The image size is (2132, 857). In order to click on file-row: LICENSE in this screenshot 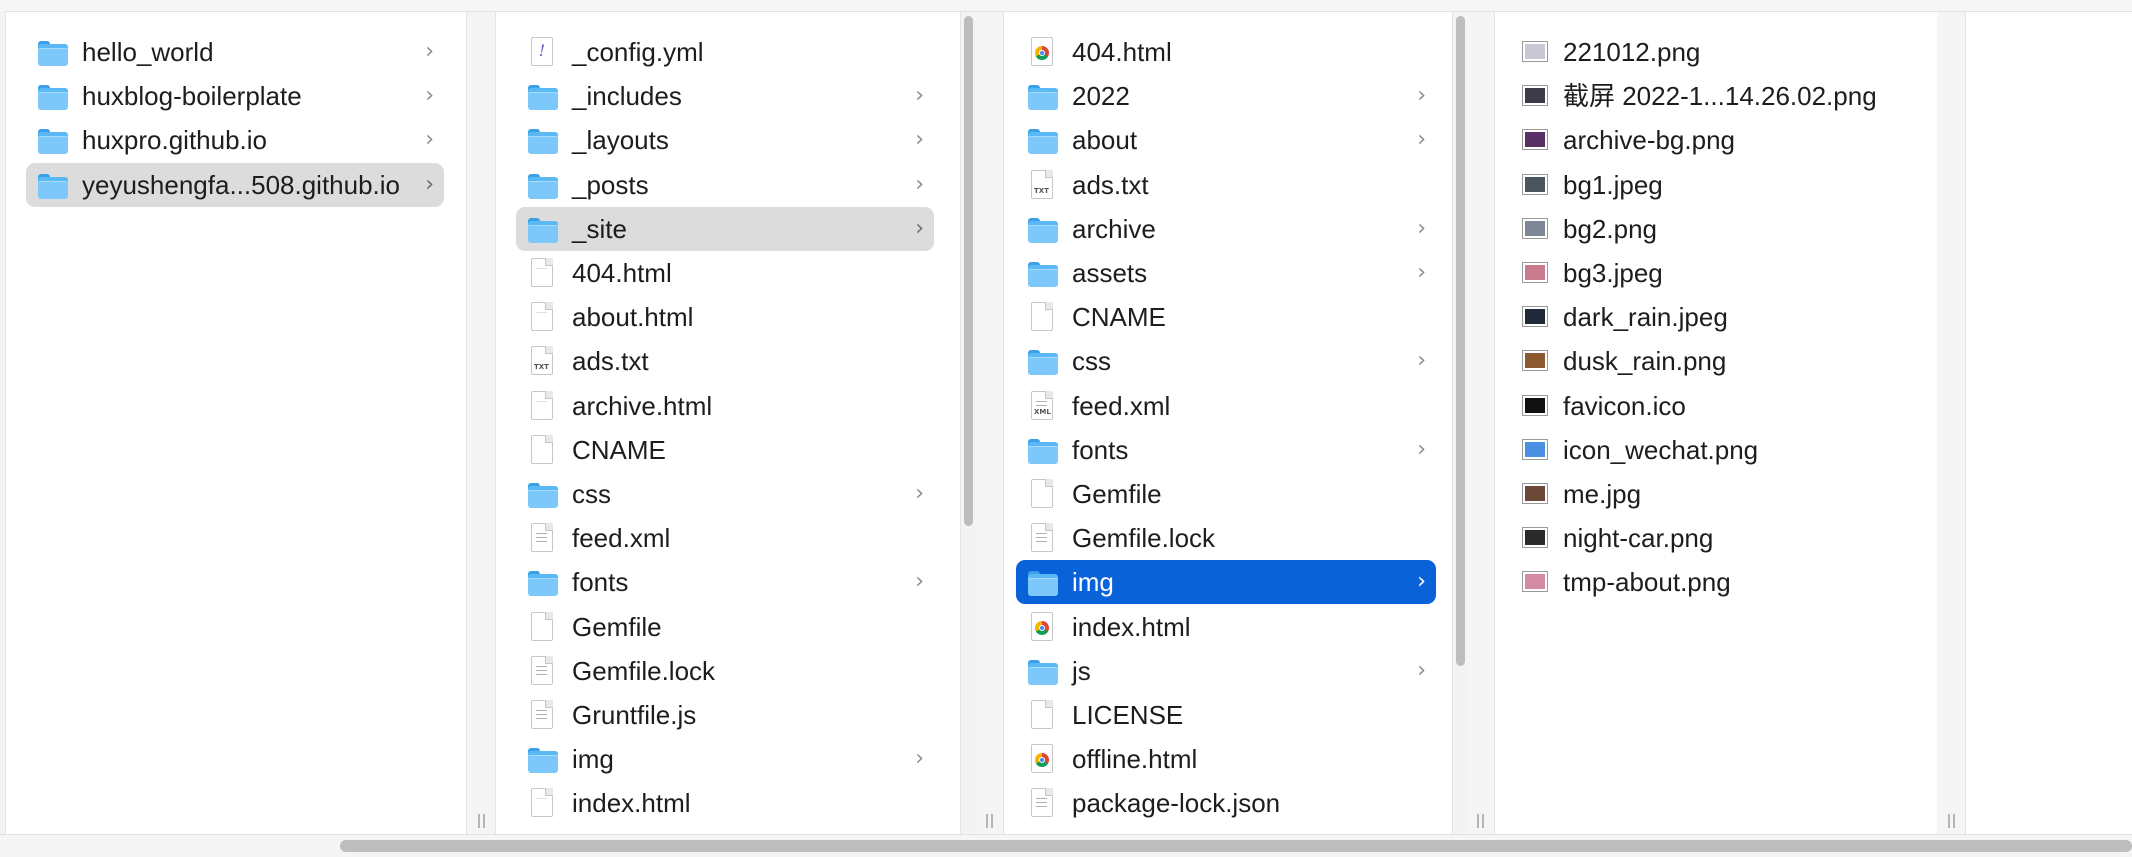, I will do `click(1226, 715)`.